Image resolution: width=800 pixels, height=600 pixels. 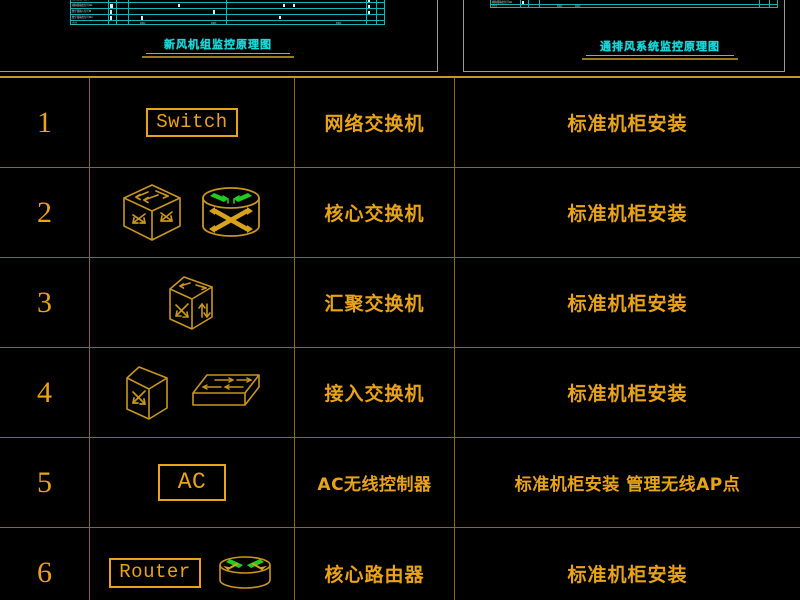 I want to click on device-name-cell: AC无线控制器, so click(x=375, y=482).